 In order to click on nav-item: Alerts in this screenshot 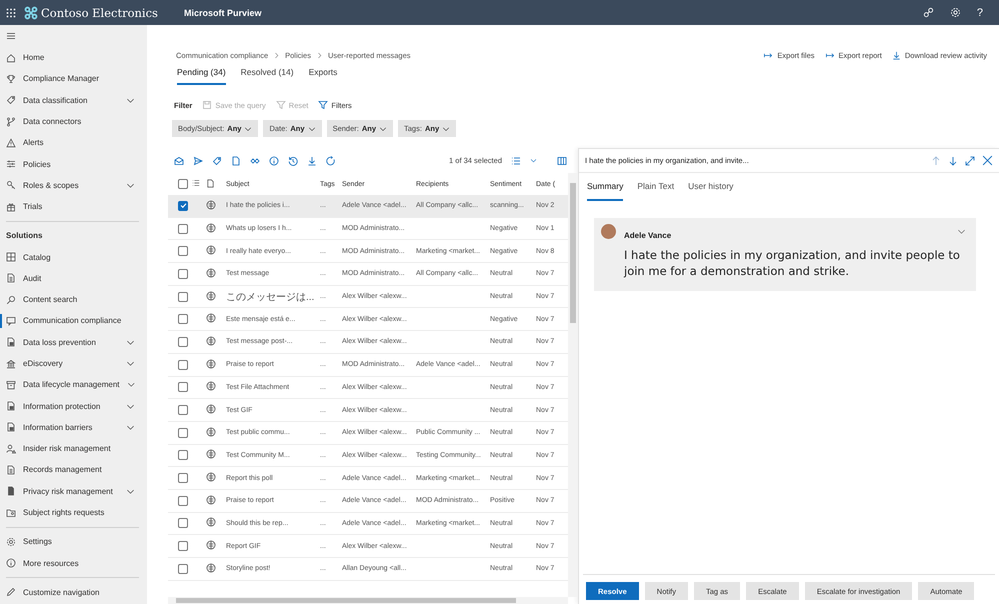, I will do `click(73, 143)`.